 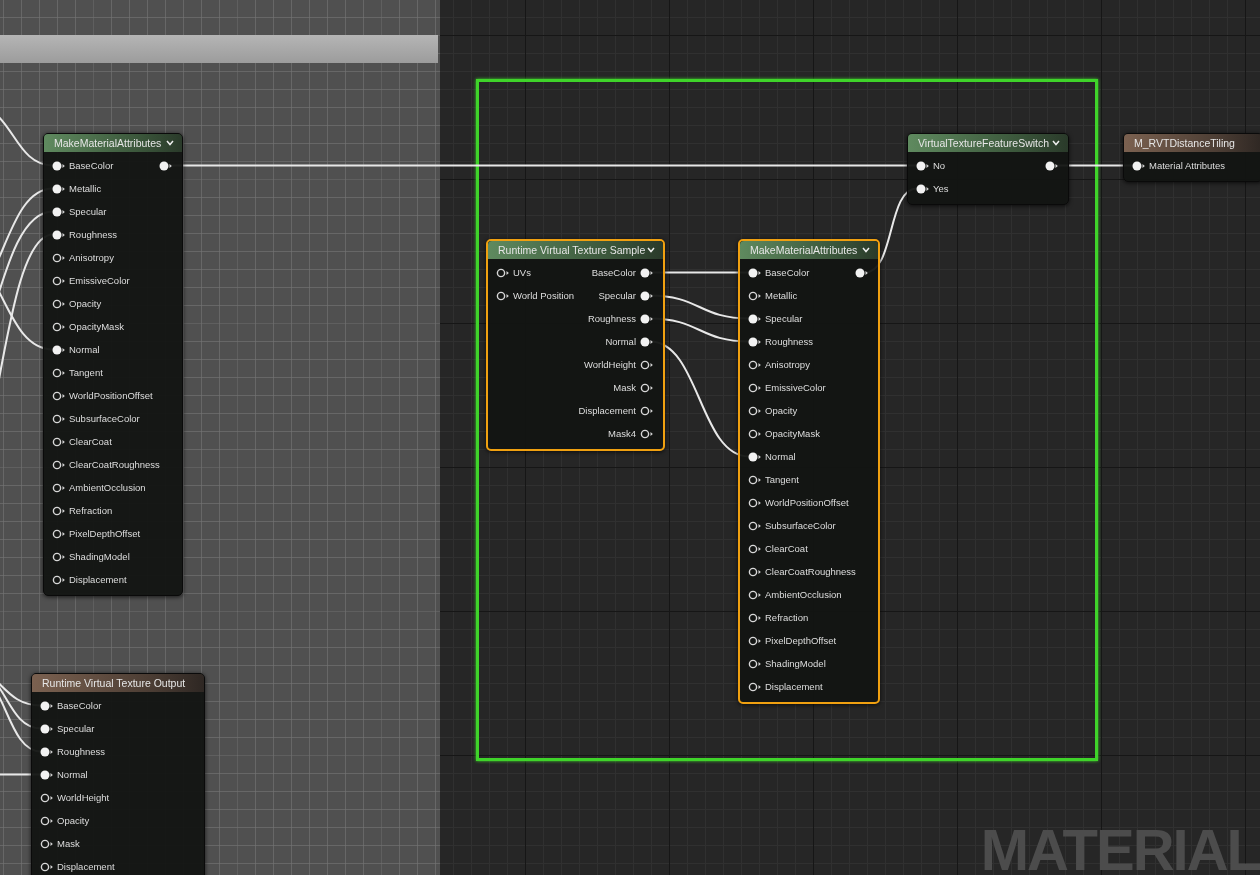 What do you see at coordinates (85, 188) in the screenshot?
I see `pin-label: Metallic` at bounding box center [85, 188].